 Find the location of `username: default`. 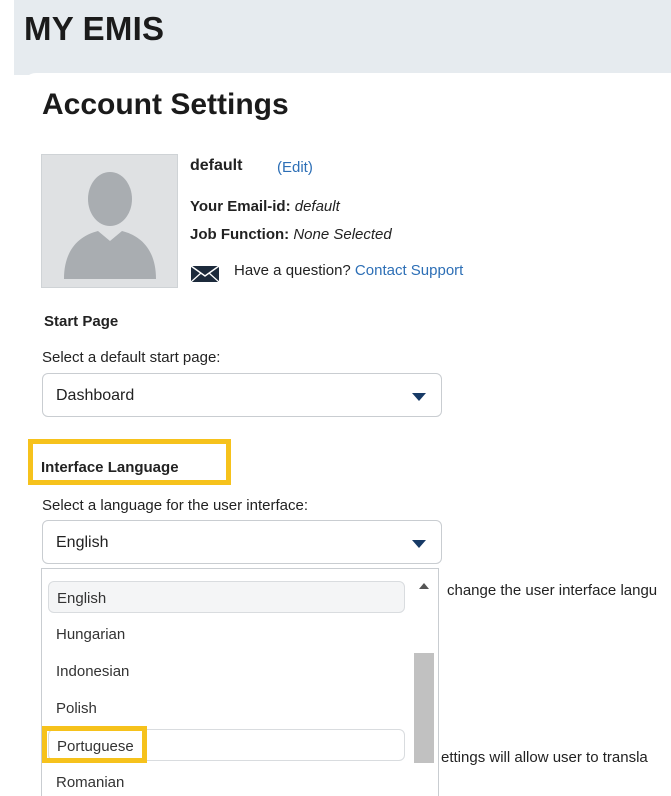

username: default is located at coordinates (216, 165).